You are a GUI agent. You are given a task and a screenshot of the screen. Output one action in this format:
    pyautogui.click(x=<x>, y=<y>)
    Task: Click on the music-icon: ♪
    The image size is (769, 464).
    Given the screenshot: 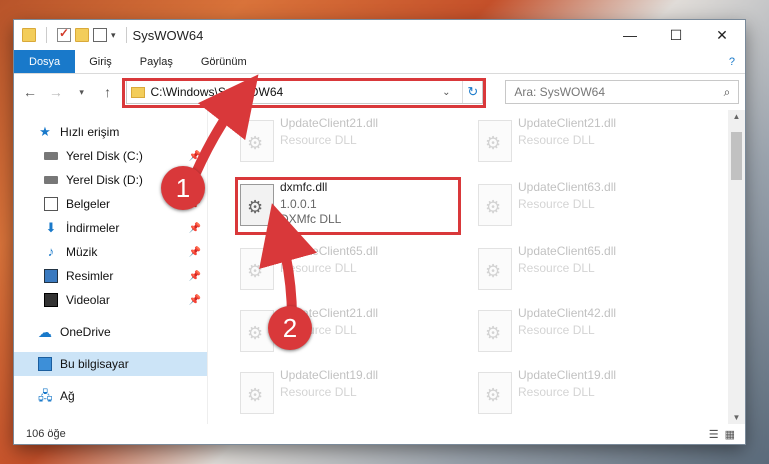 What is the action you would take?
    pyautogui.click(x=51, y=251)
    